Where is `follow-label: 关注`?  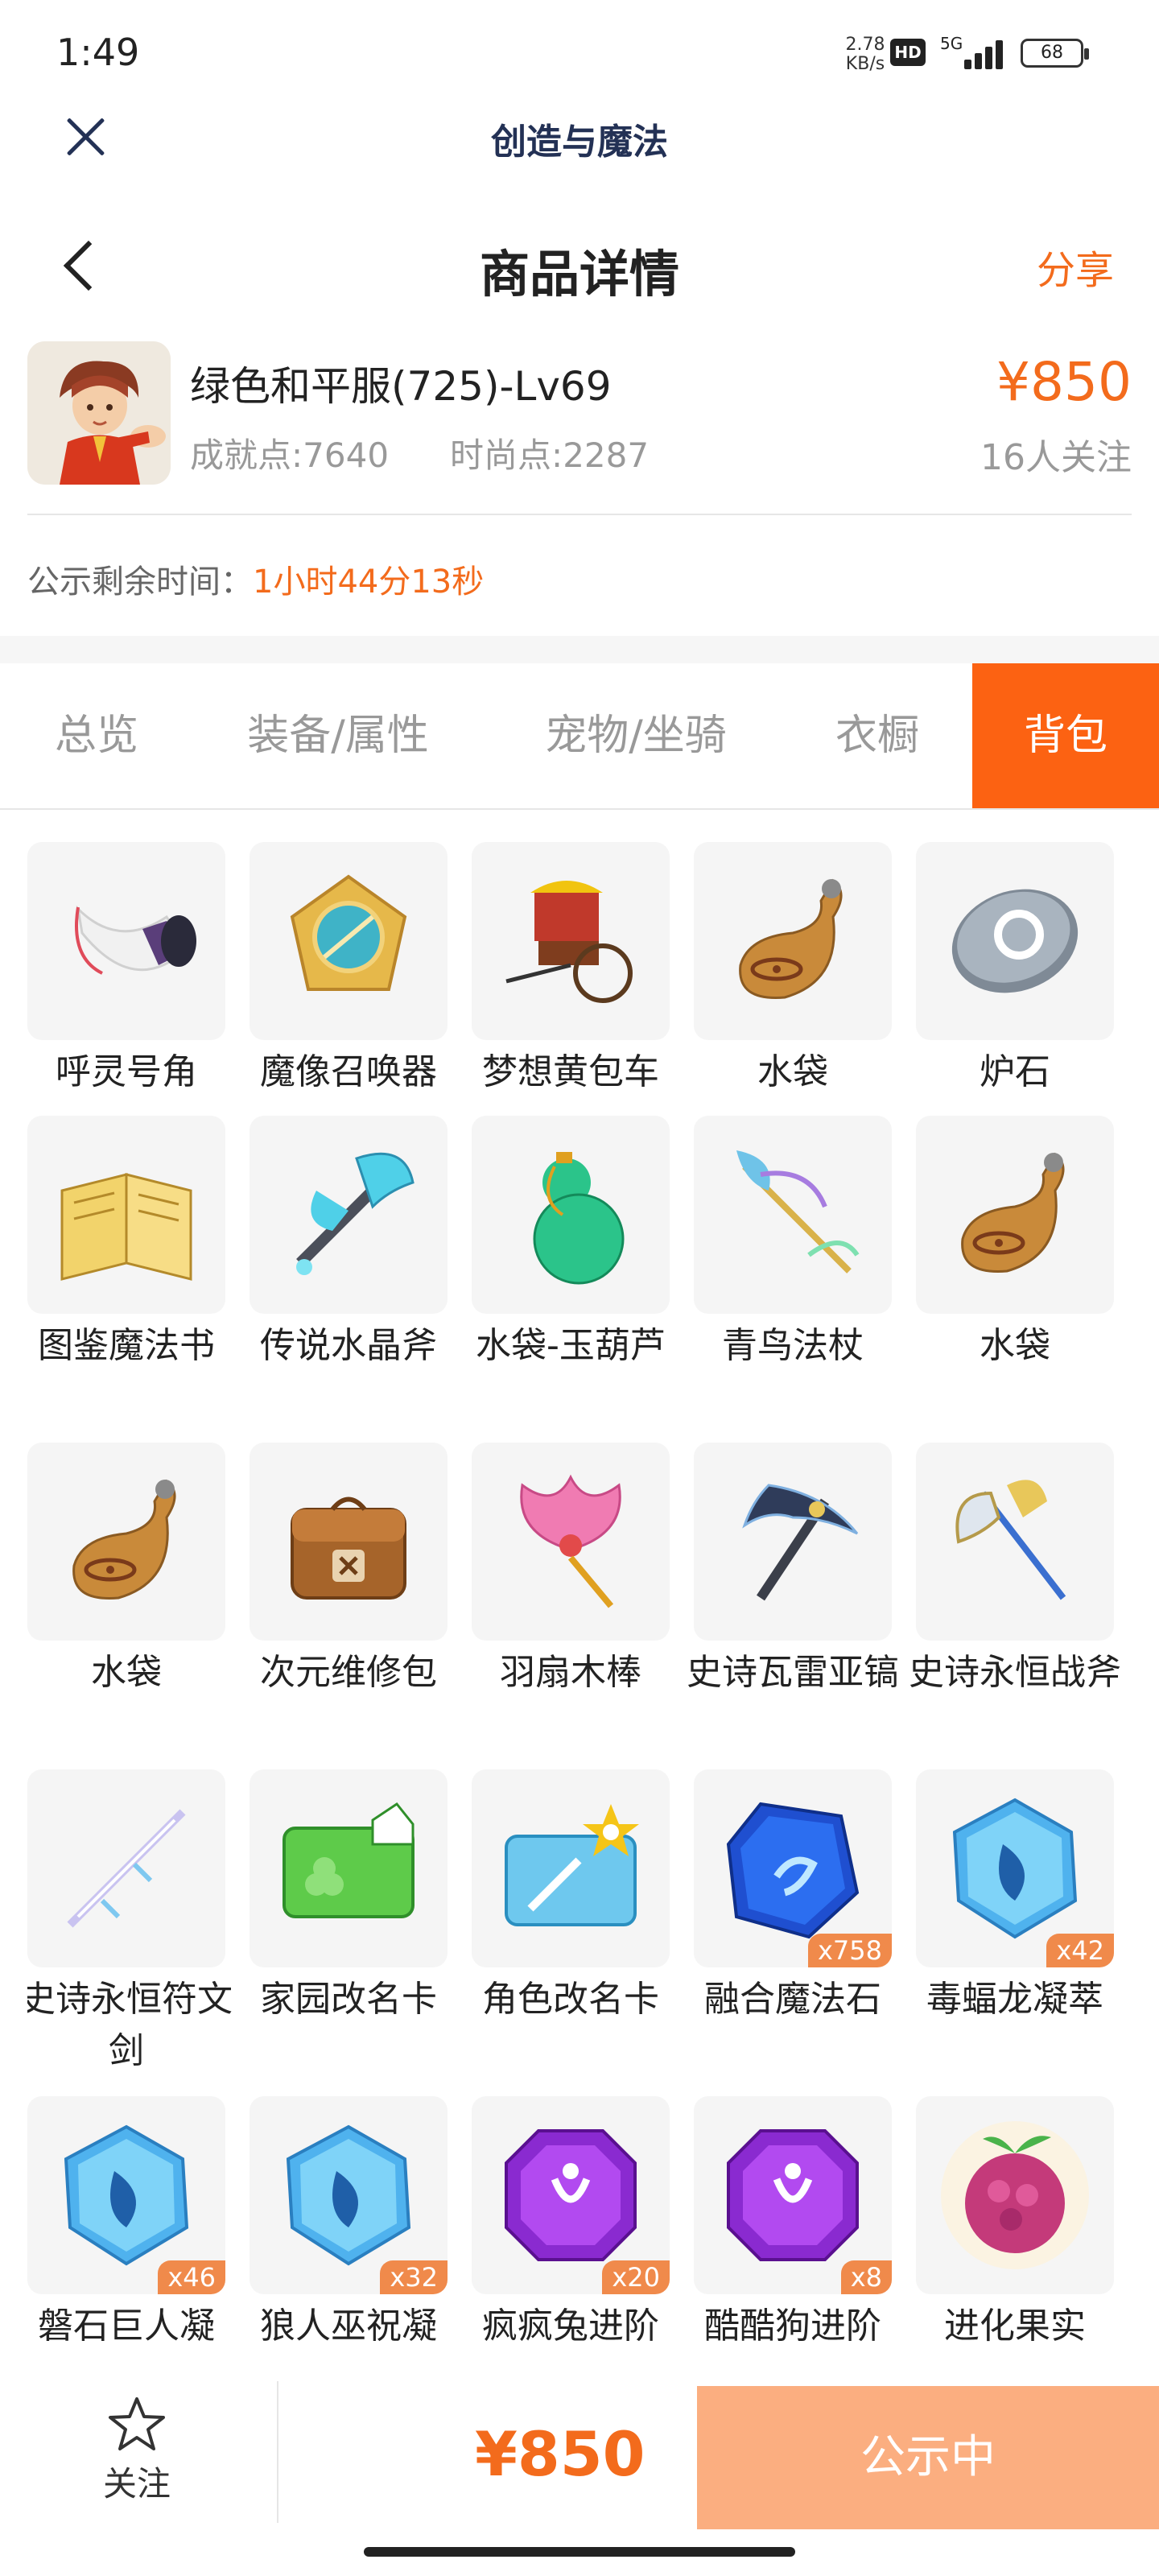
follow-label: 关注 is located at coordinates (136, 2484).